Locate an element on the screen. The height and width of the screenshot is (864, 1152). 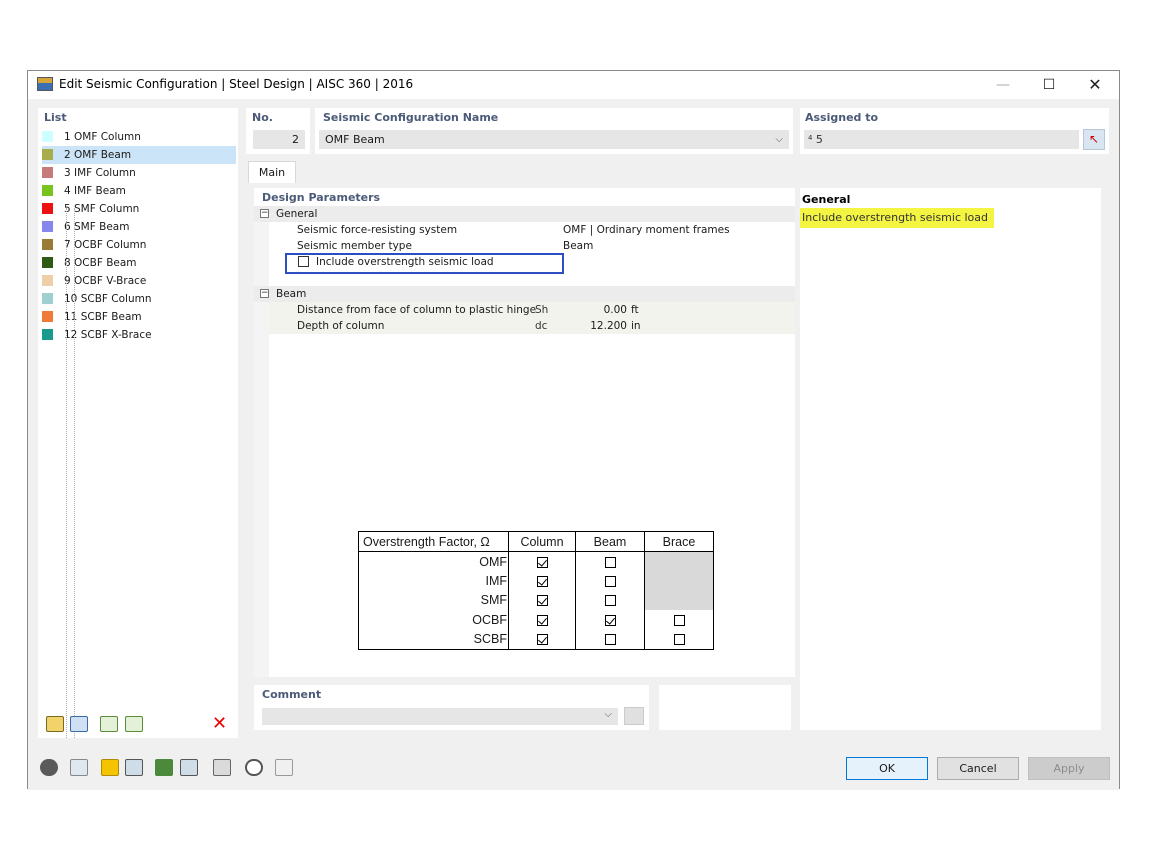
no-label: No. is located at coordinates (262, 117).